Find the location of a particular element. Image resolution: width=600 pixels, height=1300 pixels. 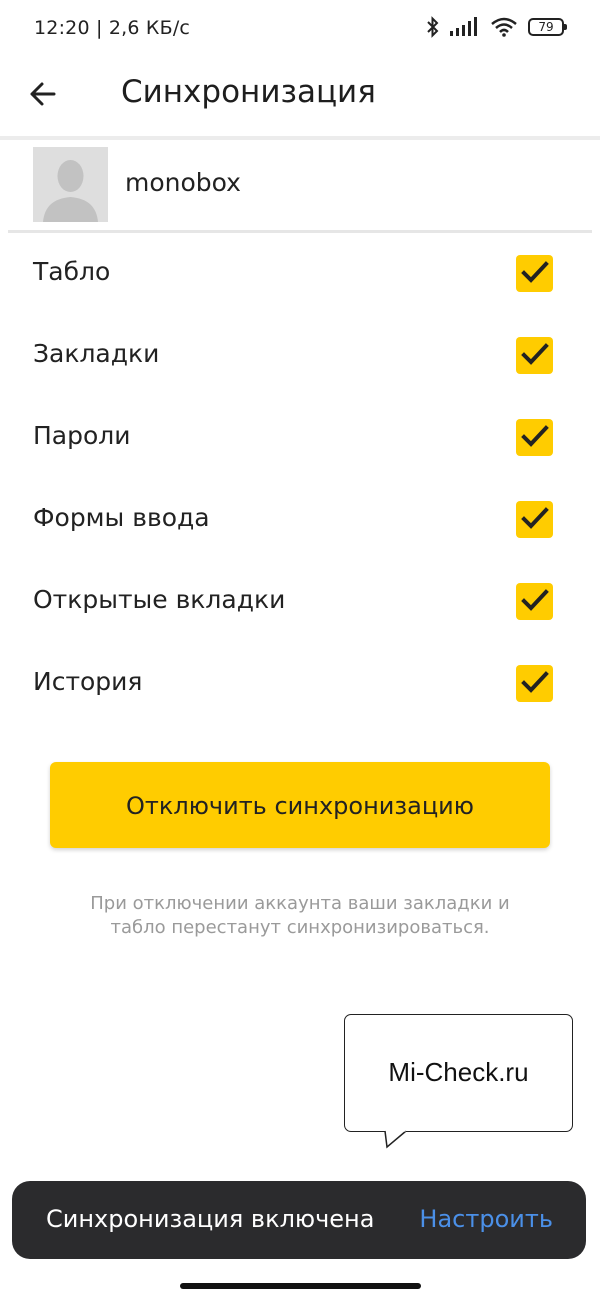

checkbox-autofill is located at coordinates (534, 519).